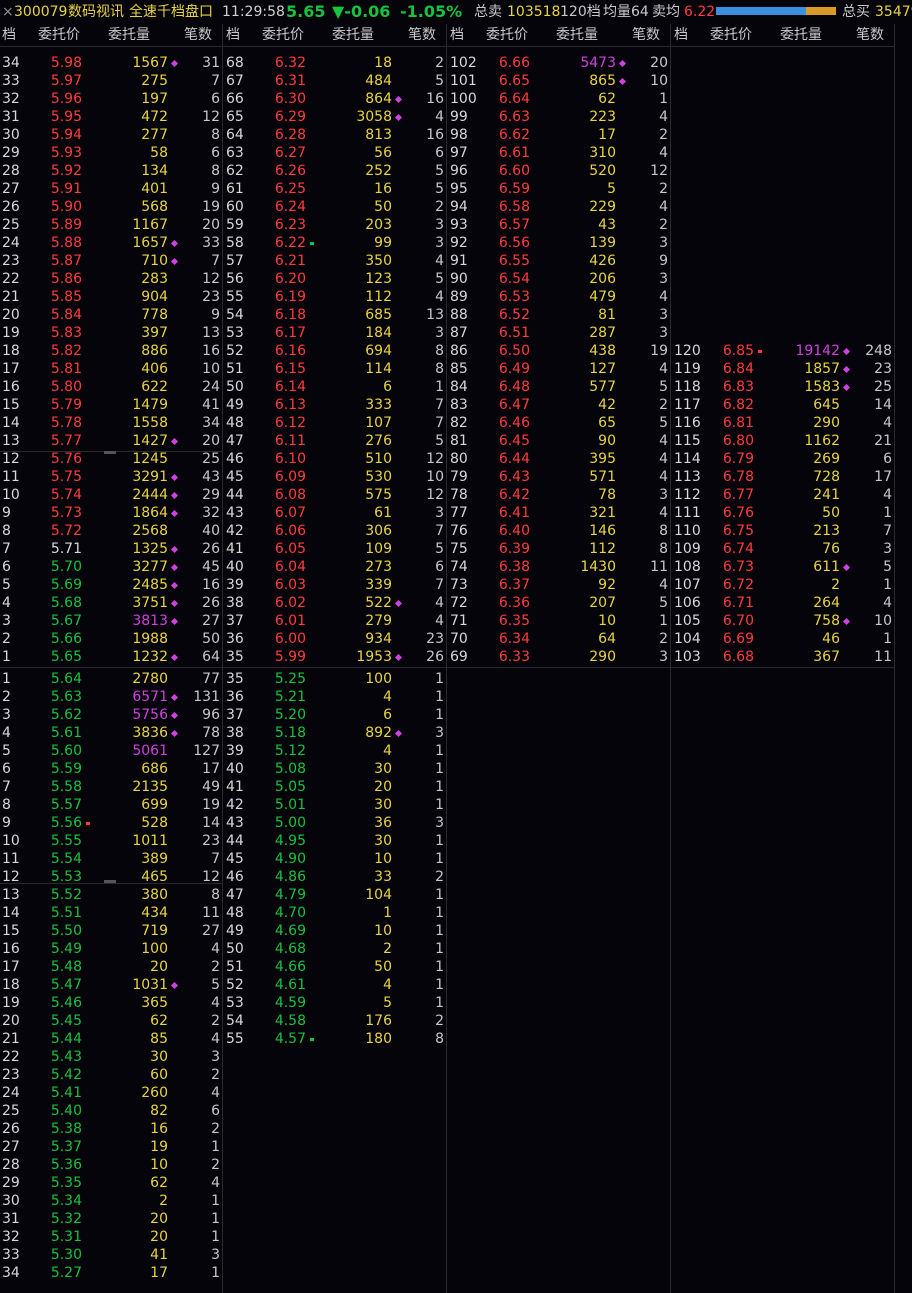  I want to click on order-price: 4.90, so click(290, 859).